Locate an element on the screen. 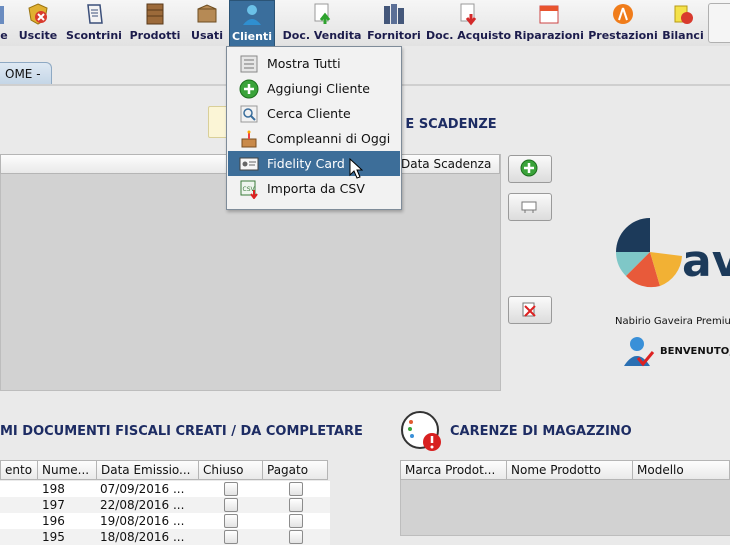 This screenshot has width=730, height=545. edit-scadenza-button is located at coordinates (530, 207).